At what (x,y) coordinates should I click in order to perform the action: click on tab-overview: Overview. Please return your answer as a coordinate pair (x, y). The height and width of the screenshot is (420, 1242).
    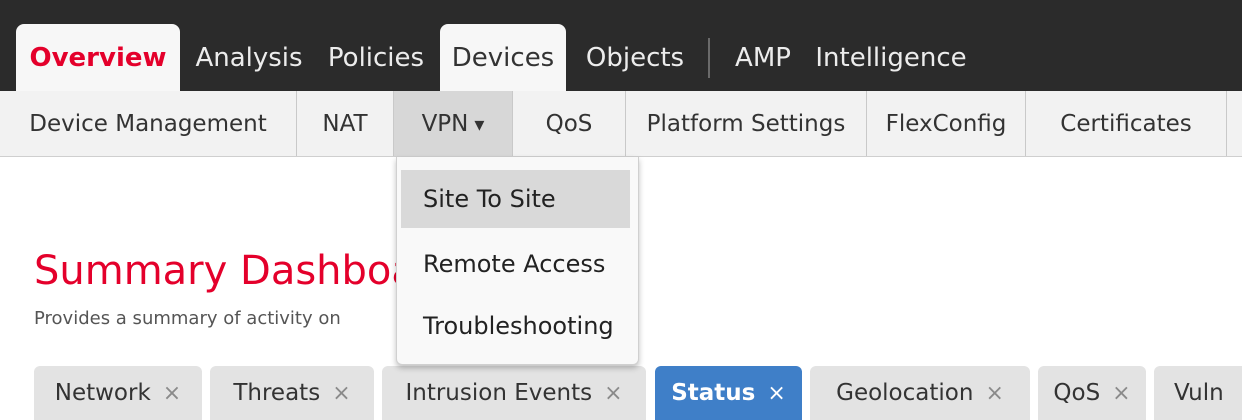
    Looking at the image, I should click on (98, 57).